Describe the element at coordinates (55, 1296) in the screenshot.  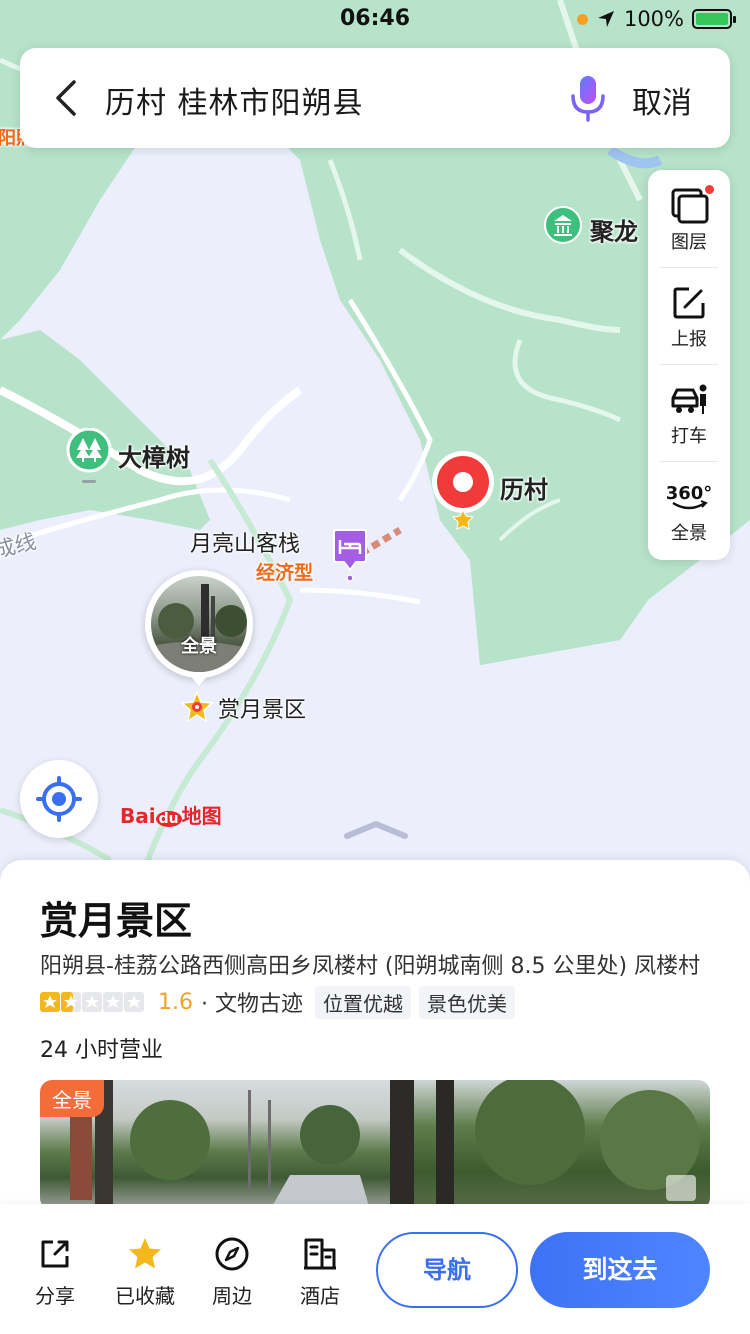
I see `share-label: 分享` at that location.